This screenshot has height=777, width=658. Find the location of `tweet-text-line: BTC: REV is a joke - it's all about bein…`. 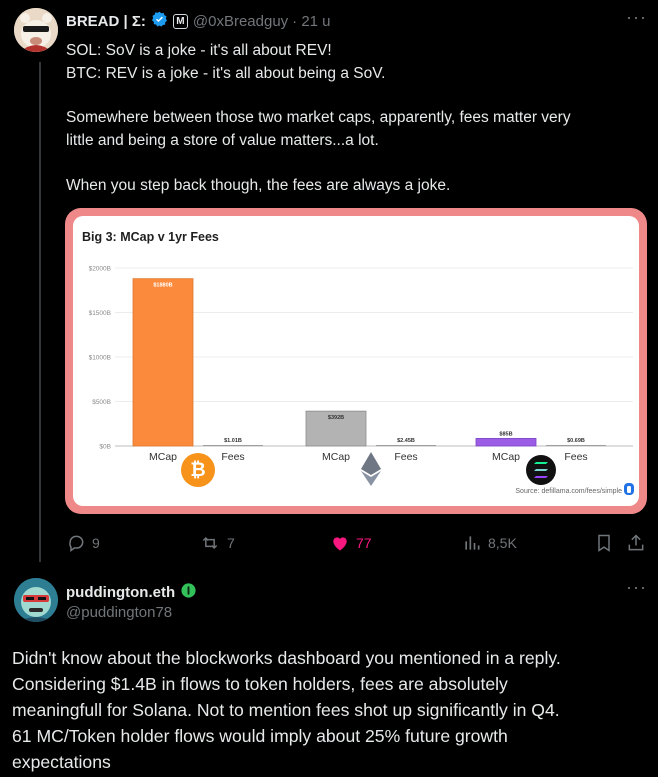

tweet-text-line: BTC: REV is a joke - it's all about bein… is located at coordinates (226, 73).